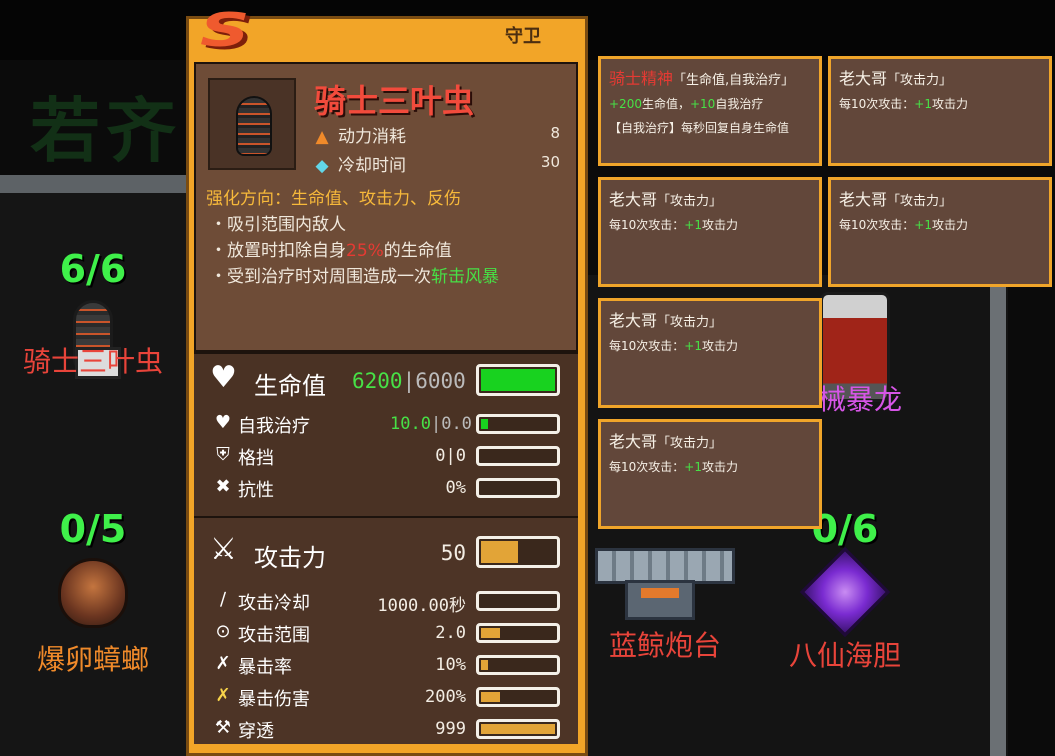 This screenshot has width=1055, height=756. What do you see at coordinates (354, 277) in the screenshot?
I see `ability-line: ・受到治疗时对周围造成一次斩击风暴` at bounding box center [354, 277].